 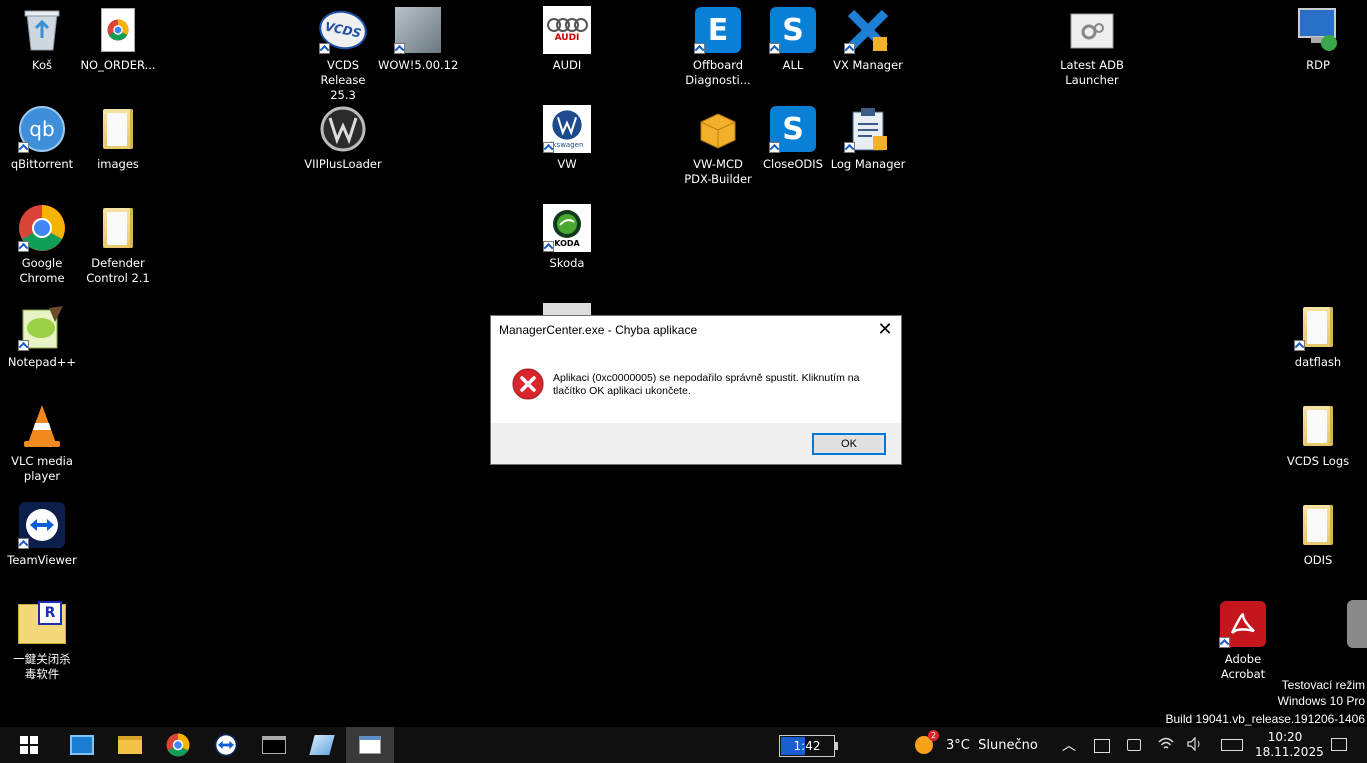 I want to click on console-icon, so click(x=274, y=745).